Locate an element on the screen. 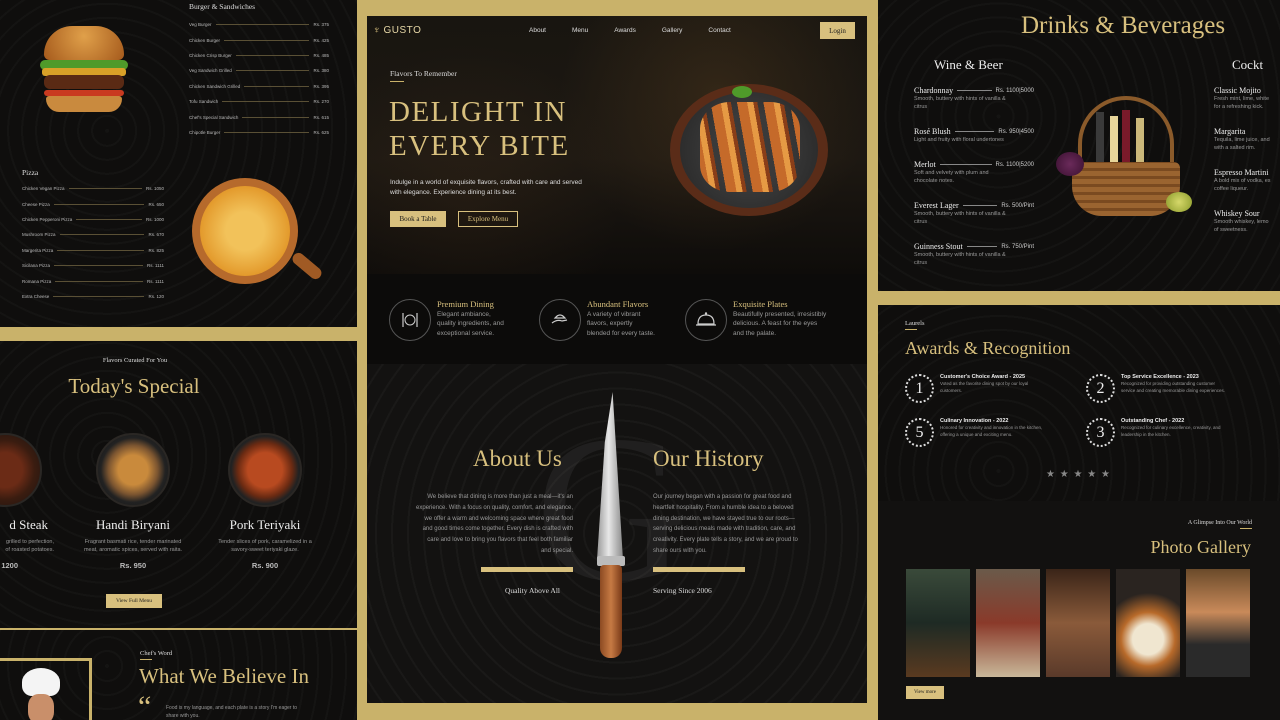  menu-item-name: Chicken Pepperoni Pizza is located at coordinates (47, 219).